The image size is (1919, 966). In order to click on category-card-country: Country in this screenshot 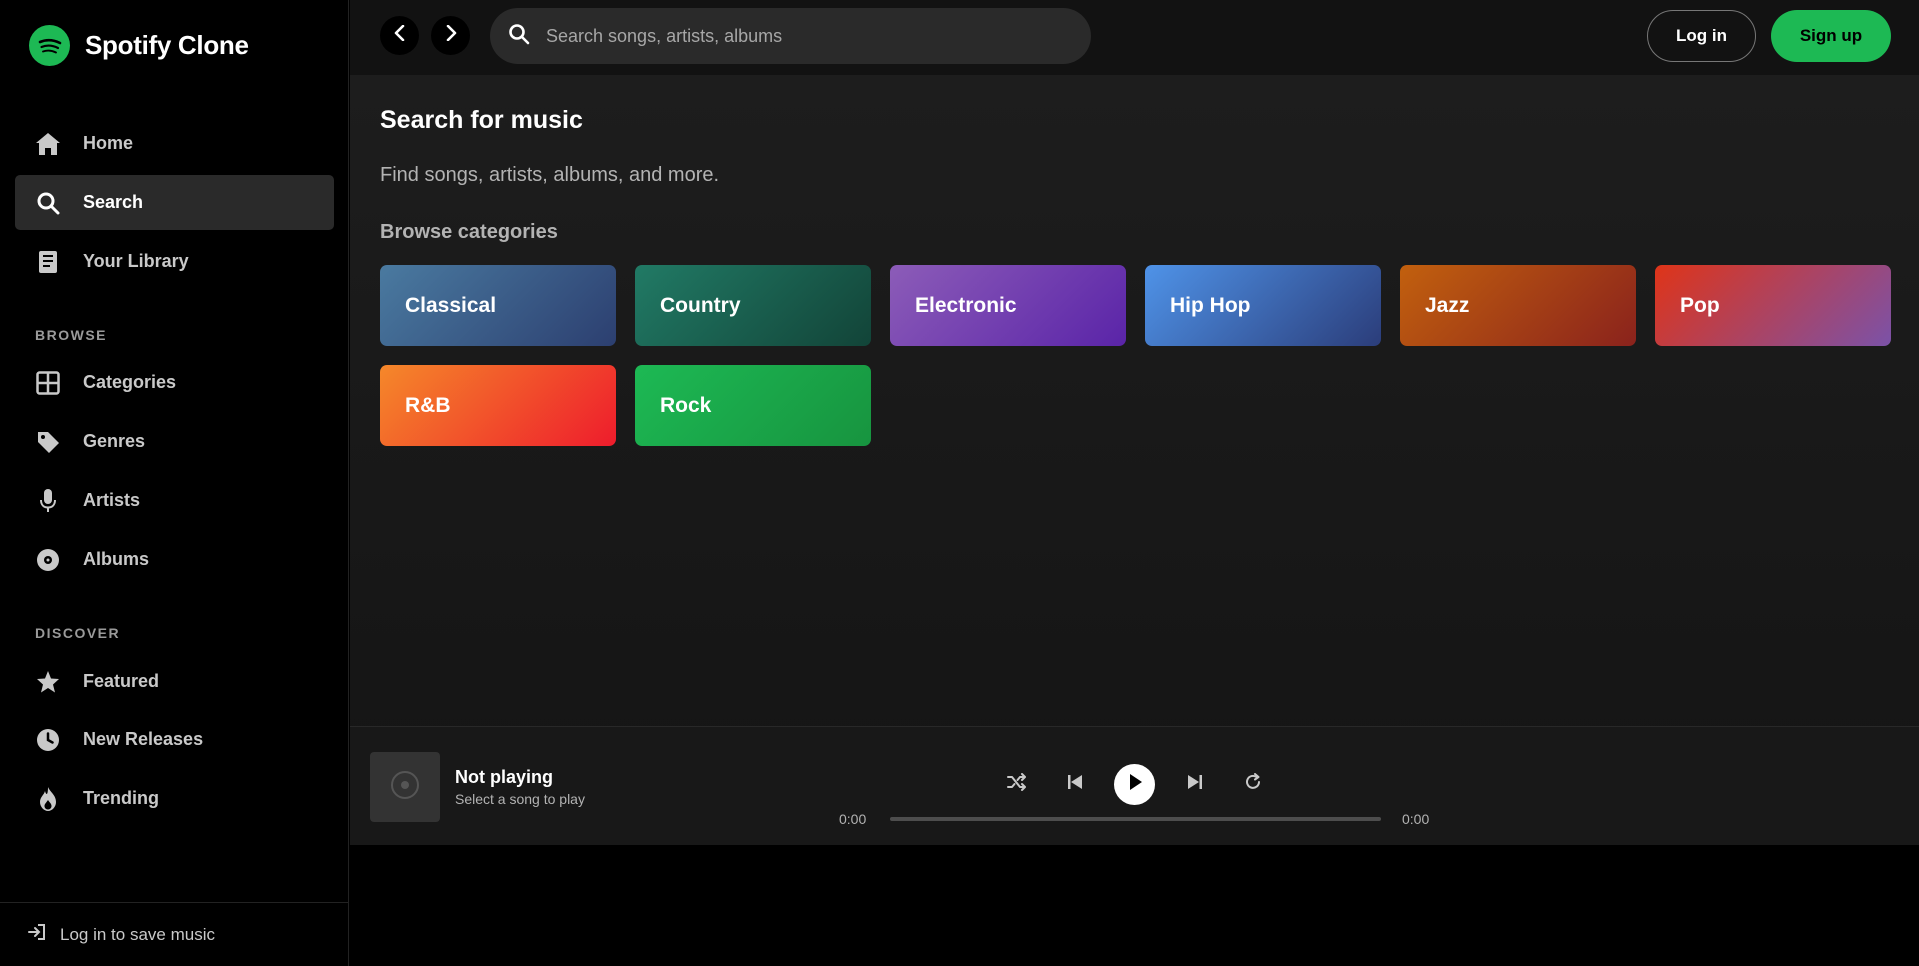, I will do `click(753, 305)`.